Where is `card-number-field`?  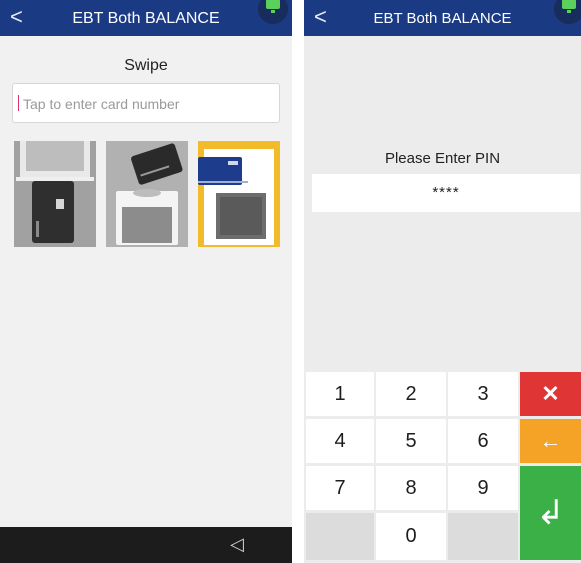
card-number-field is located at coordinates (146, 103).